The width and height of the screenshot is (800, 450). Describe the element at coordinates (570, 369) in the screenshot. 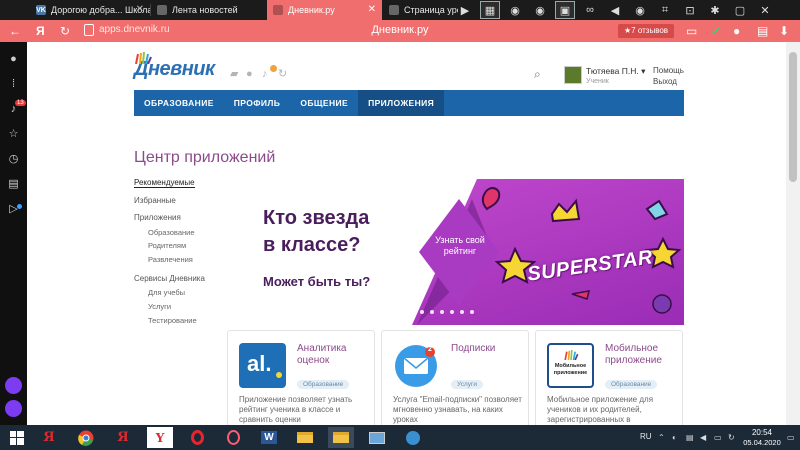

I see `mobile-icon-label: Мобильное приложение` at that location.